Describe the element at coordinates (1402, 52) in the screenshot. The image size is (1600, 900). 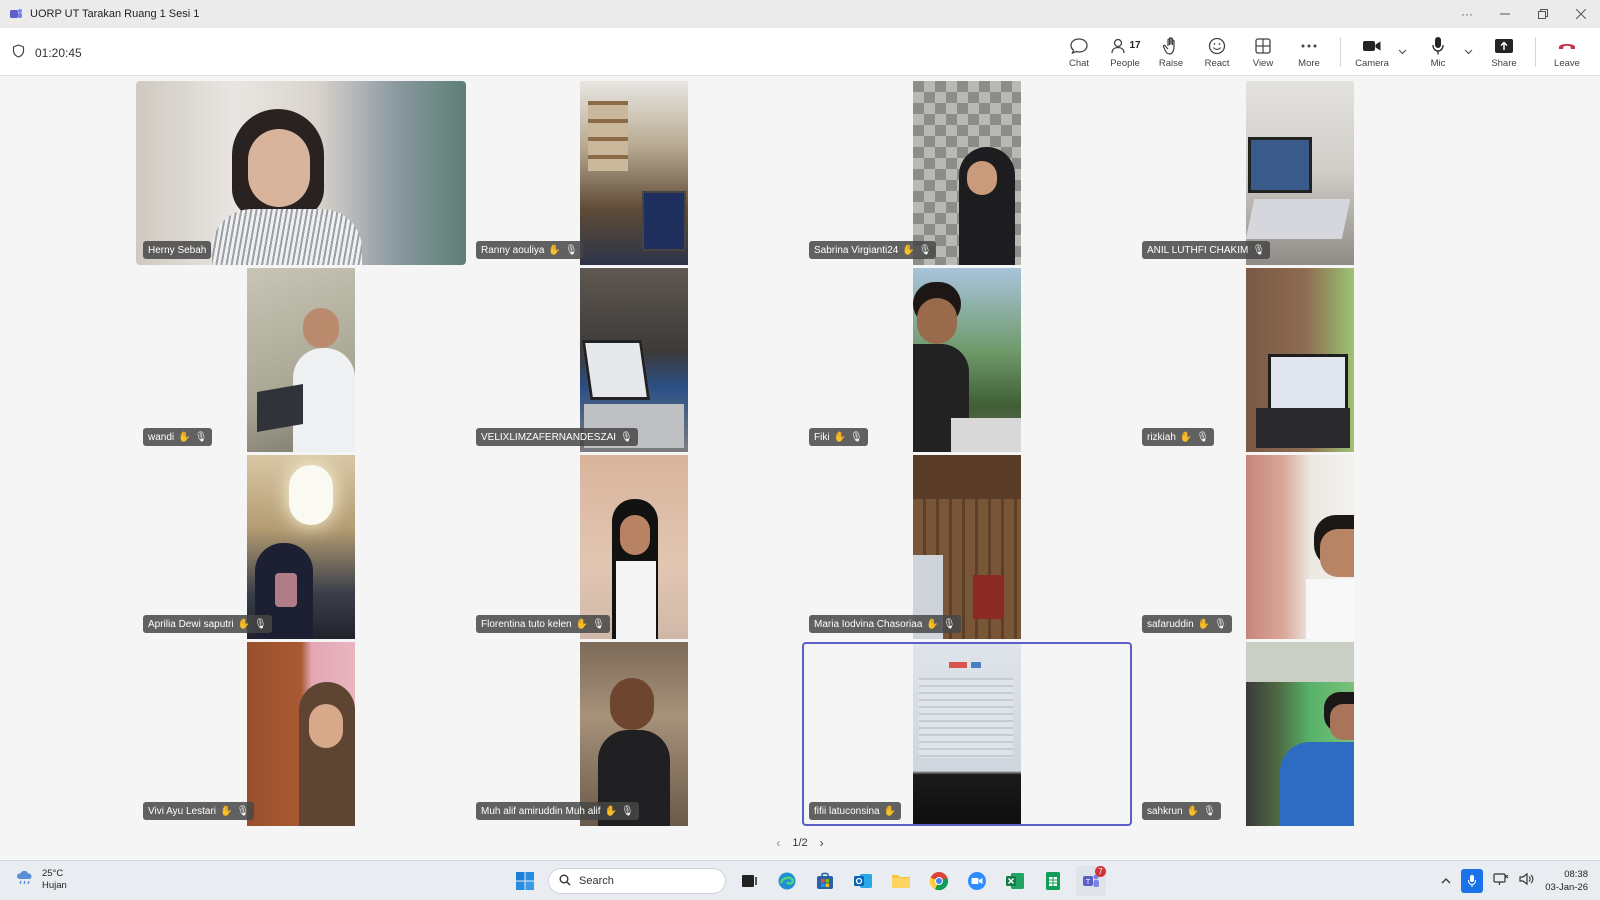
I see `camera-options-chevron-down-icon` at that location.